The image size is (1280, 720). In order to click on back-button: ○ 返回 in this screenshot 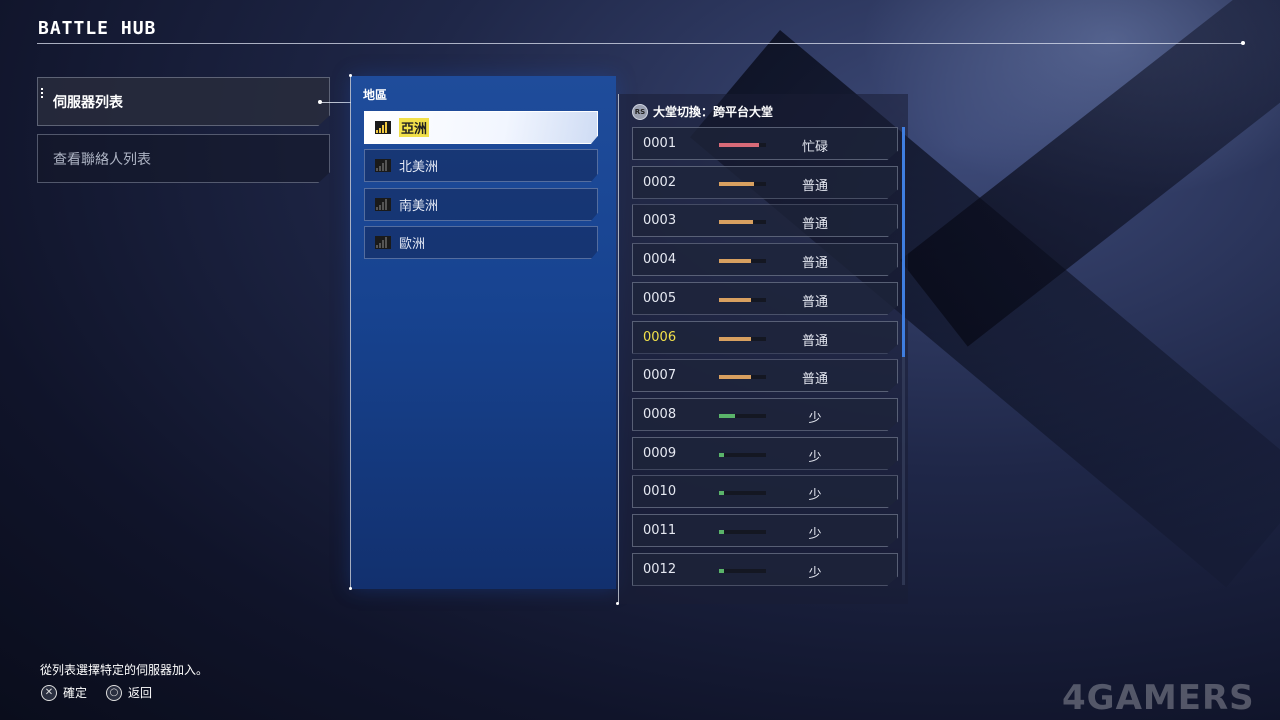, I will do `click(129, 692)`.